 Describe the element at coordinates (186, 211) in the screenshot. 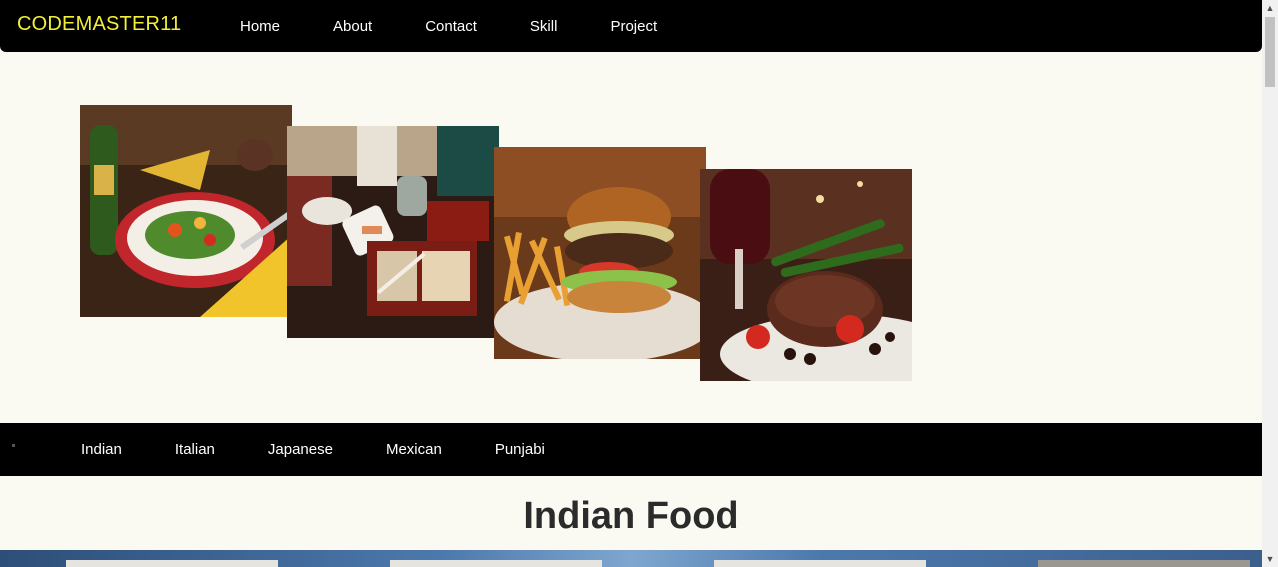

I see `salad-photo` at that location.